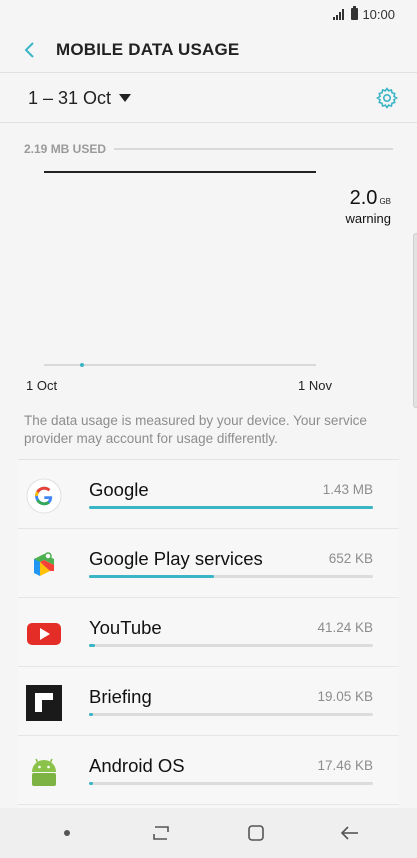 This screenshot has width=417, height=858. What do you see at coordinates (385, 201) in the screenshot?
I see `warning-unit: GB` at bounding box center [385, 201].